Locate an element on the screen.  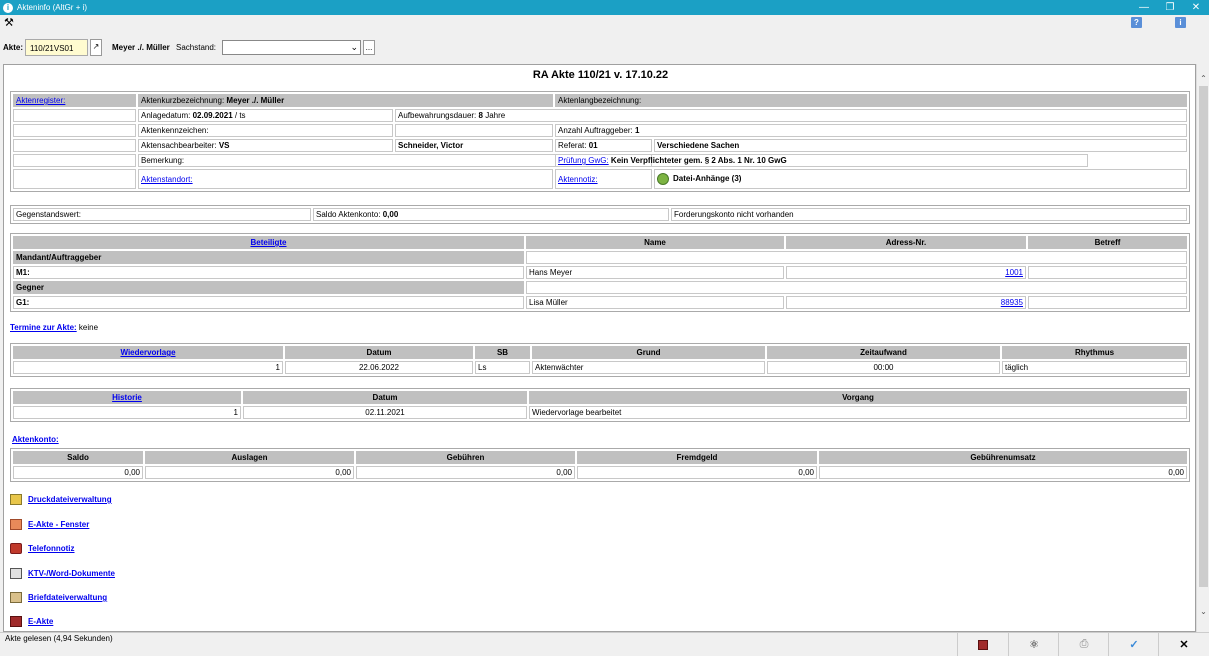
quicklink-briefdatei: Briefdateiverwaltung is located at coordinates (58, 597).